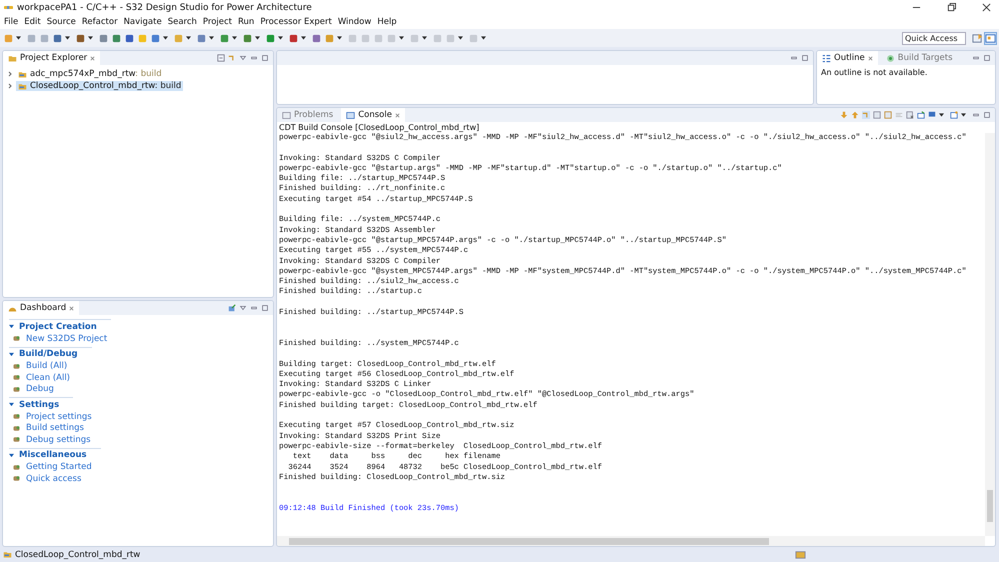 This screenshot has height=562, width=999. I want to click on dashboard-link: Getting Started, so click(138, 467).